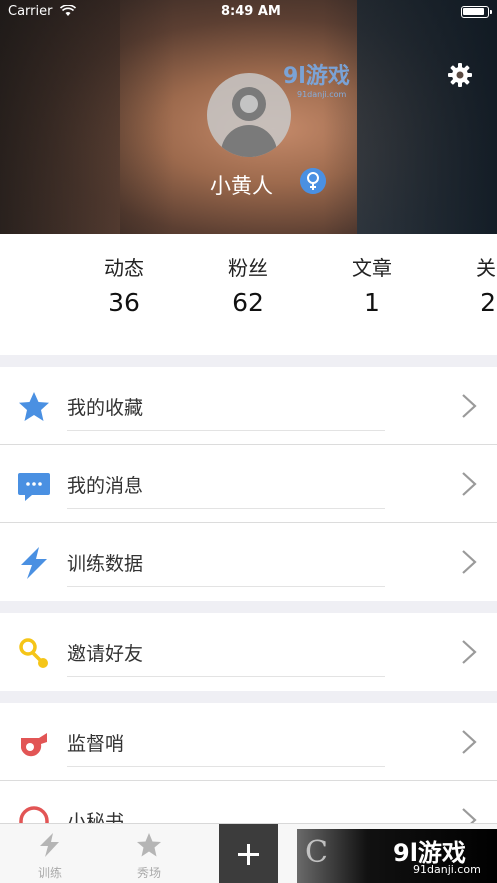  I want to click on carrier-label: Carrier, so click(30, 11).